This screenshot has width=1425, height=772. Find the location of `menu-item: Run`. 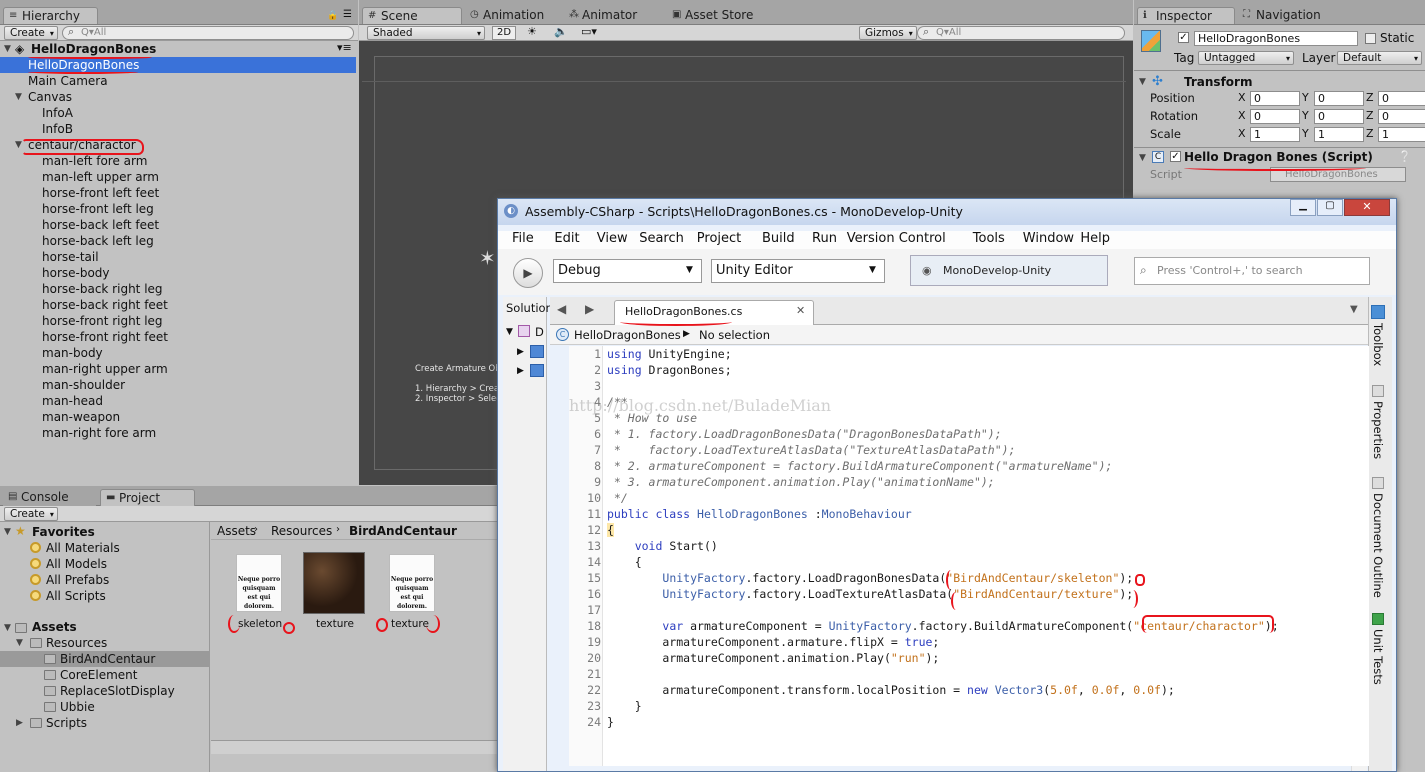

menu-item: Run is located at coordinates (824, 238).